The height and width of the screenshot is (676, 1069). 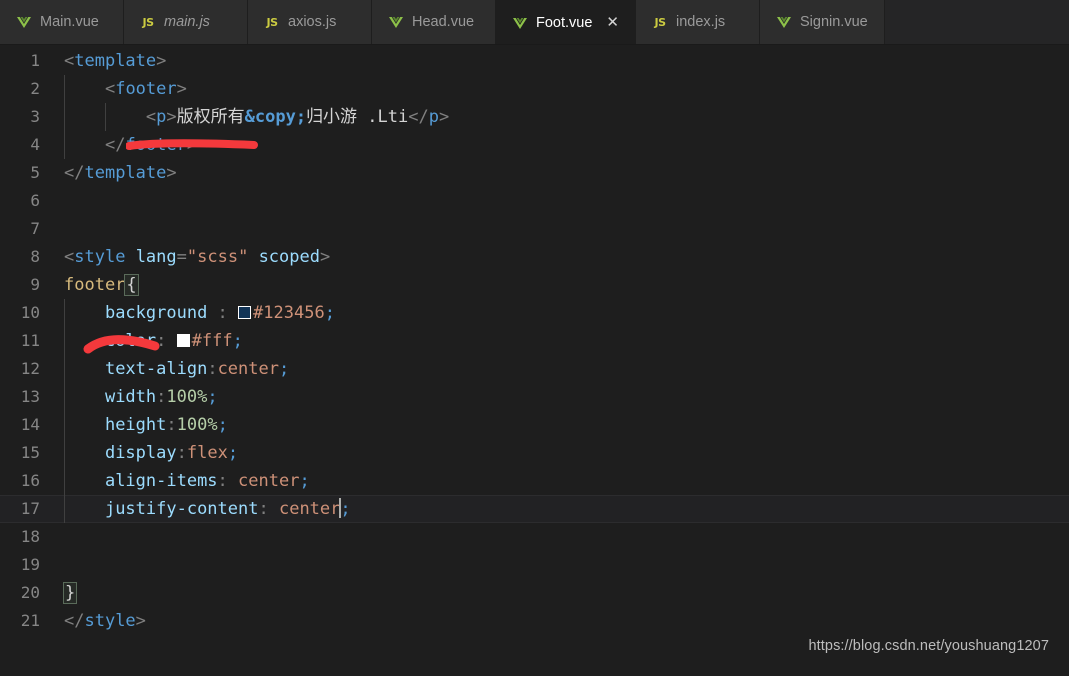 I want to click on code-line: 13 width:100%;, so click(x=534, y=397).